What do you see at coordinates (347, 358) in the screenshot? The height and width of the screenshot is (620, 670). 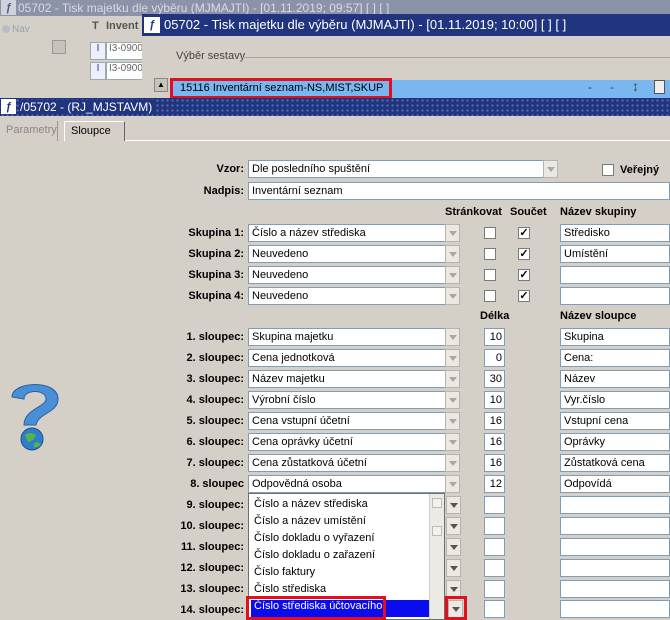 I see `column-select: Cena jednotková` at bounding box center [347, 358].